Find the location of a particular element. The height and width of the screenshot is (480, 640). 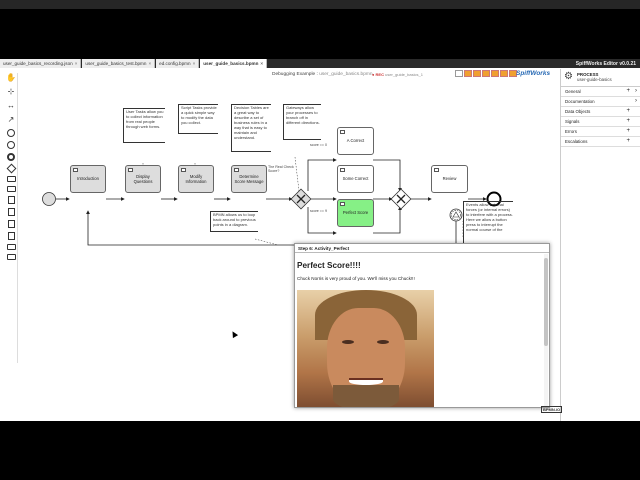

data-store-icon is located at coordinates (11, 212).